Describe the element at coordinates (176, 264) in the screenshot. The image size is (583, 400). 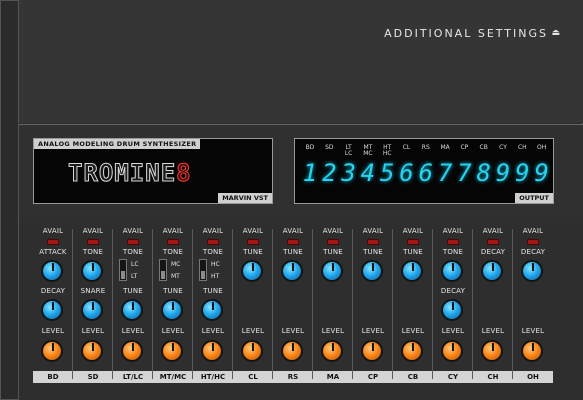
I see `switch-label-high: MC` at that location.